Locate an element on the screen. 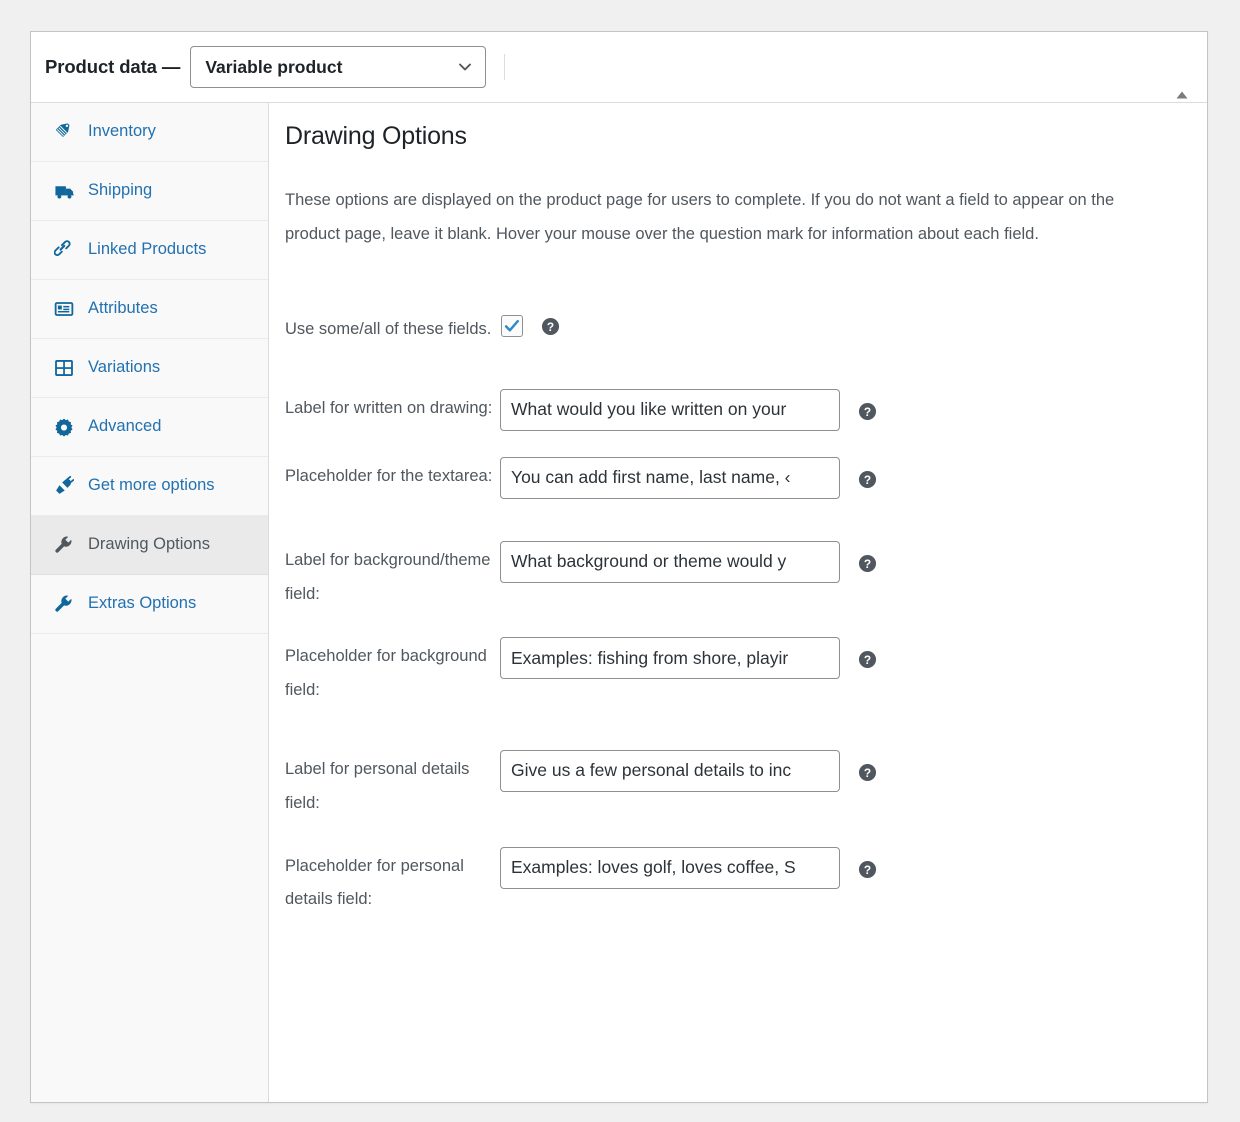  sidebar-item-label: Linked Products is located at coordinates (147, 249).